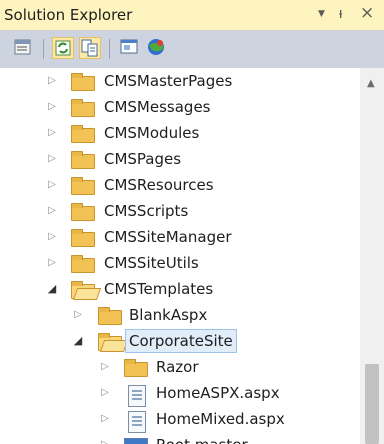  I want to click on tree-folder-item: ▷ CMSModules, so click(180, 133).